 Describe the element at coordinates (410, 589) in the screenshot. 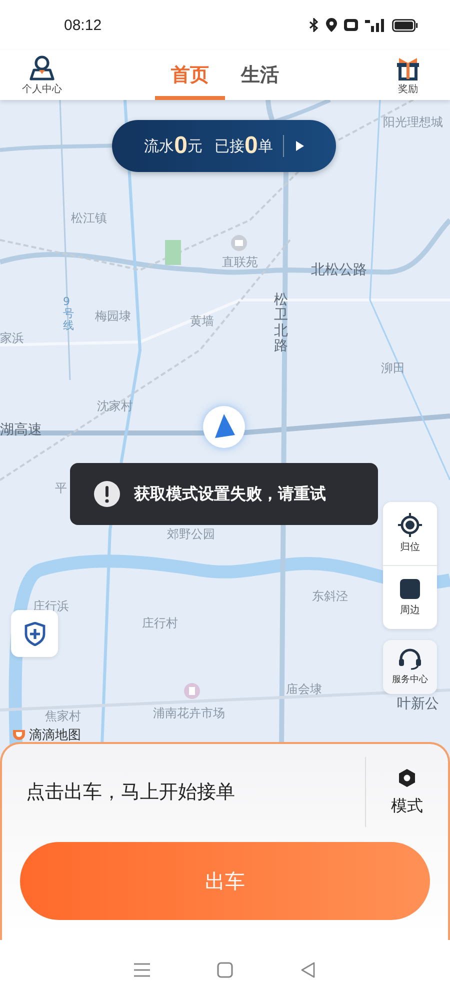

I see `square-icon` at that location.